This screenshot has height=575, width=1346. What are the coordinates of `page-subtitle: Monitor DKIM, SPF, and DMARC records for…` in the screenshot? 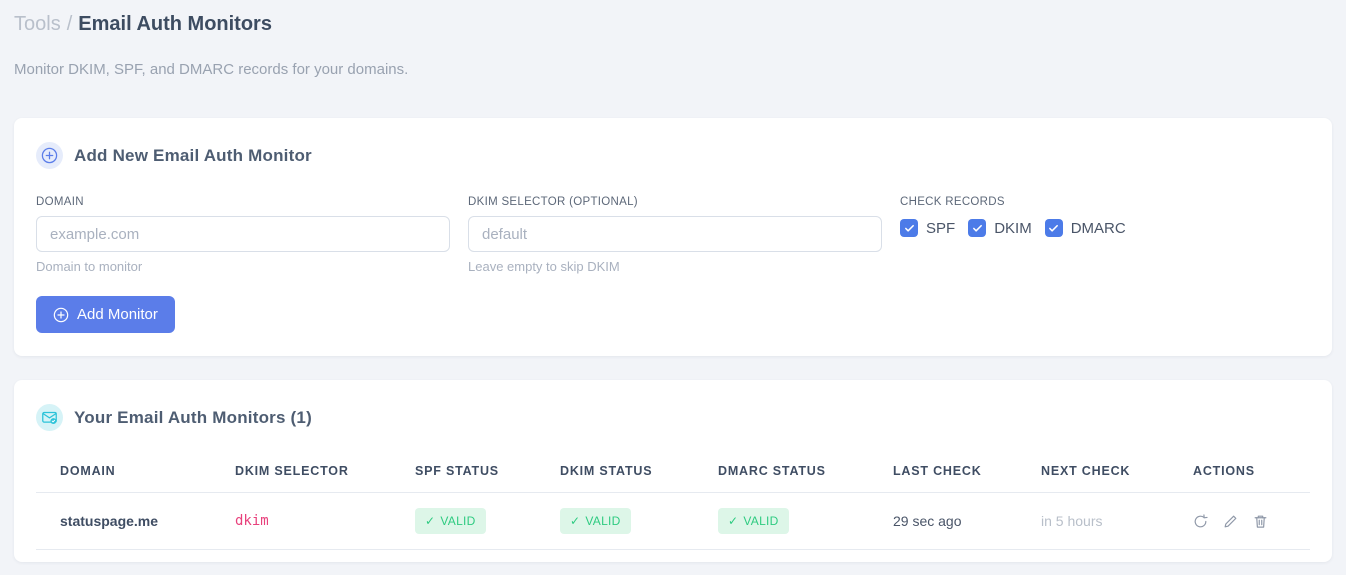 It's located at (211, 69).